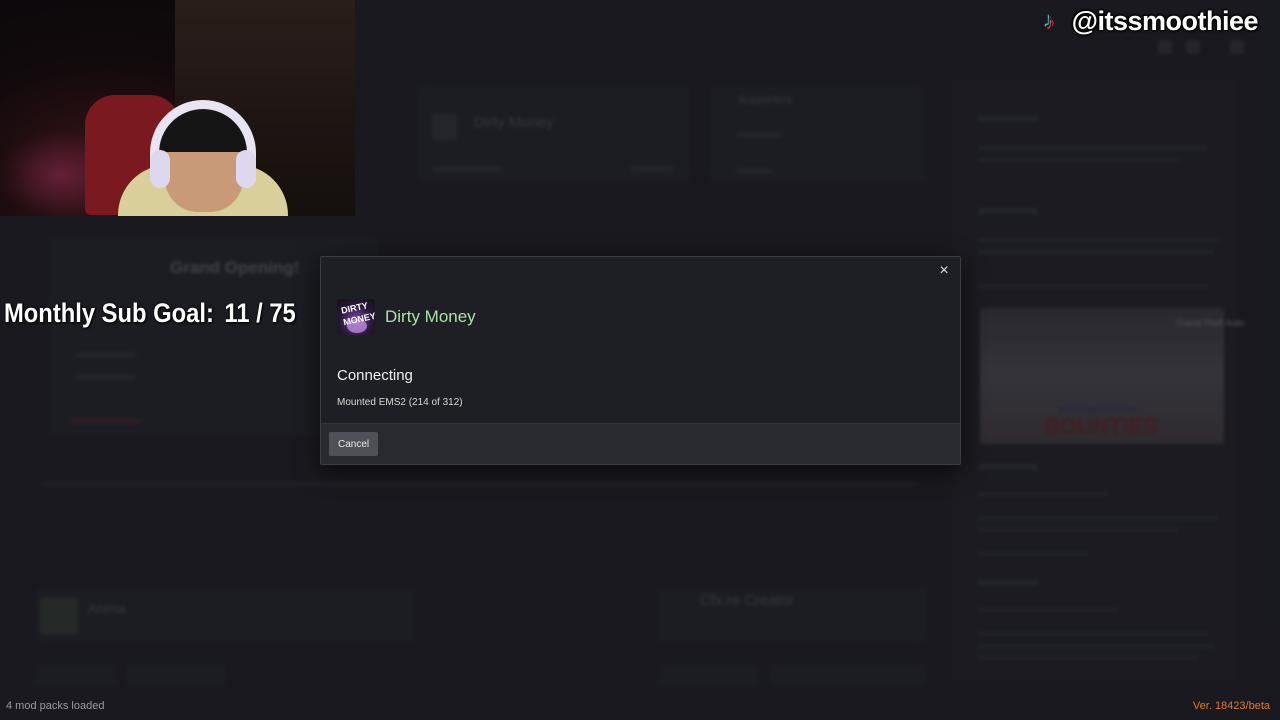 This screenshot has width=1280, height=720. What do you see at coordinates (1165, 20) in the screenshot?
I see `tiktok-handle-text: @itssmoothiee` at bounding box center [1165, 20].